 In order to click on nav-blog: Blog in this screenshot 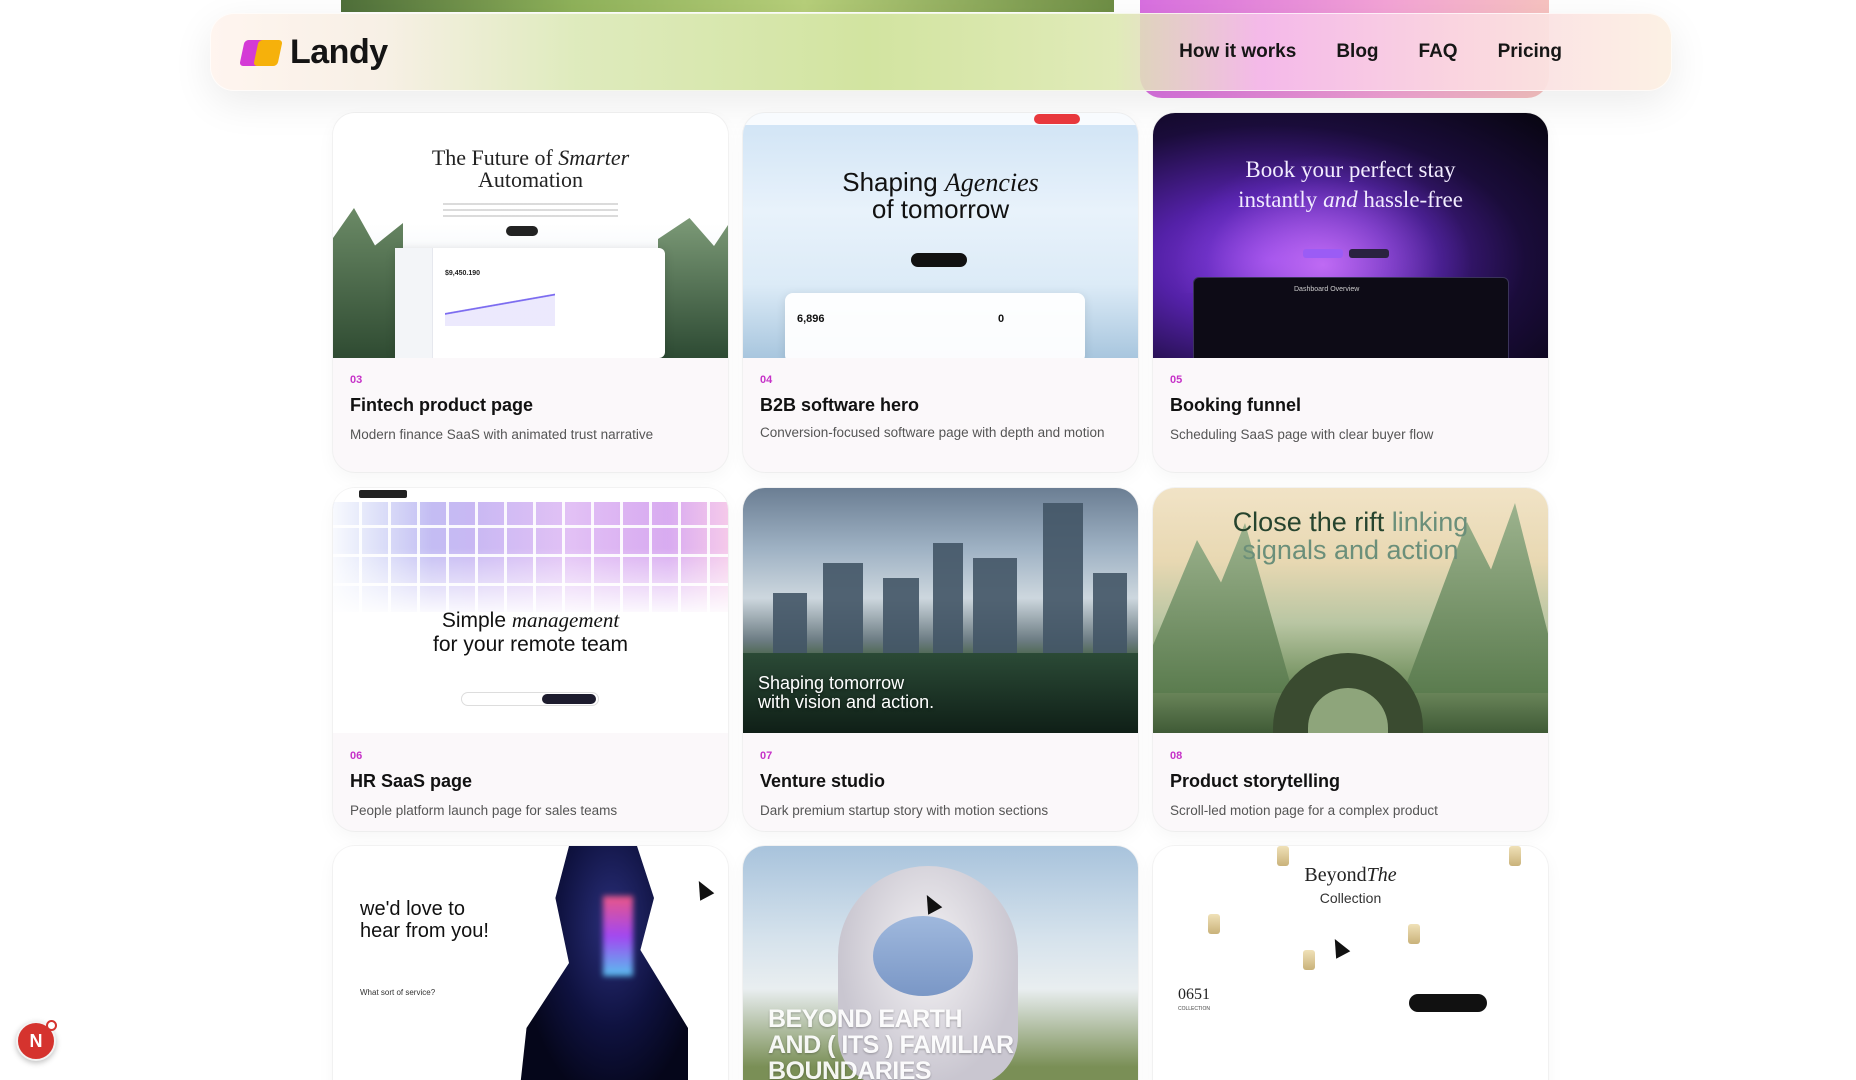, I will do `click(1357, 52)`.